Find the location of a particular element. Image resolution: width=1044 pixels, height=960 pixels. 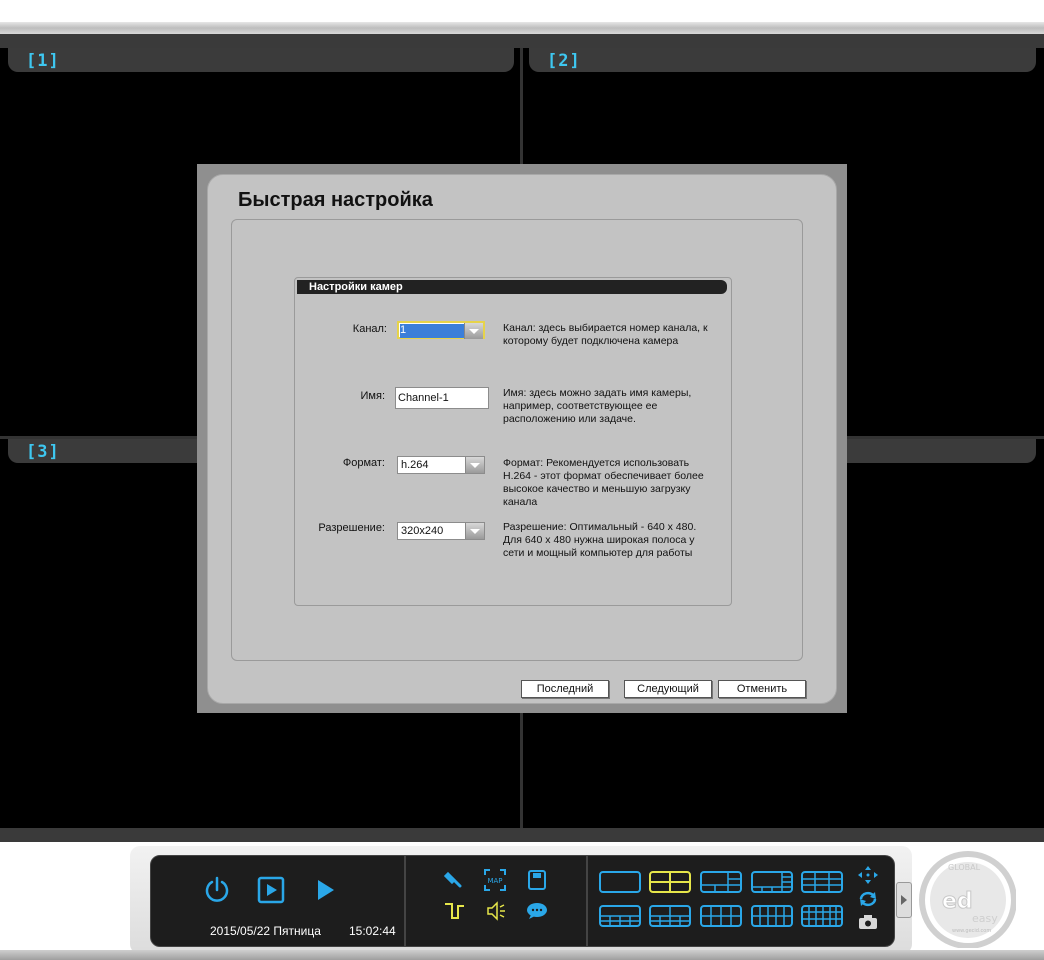

layout-1plus5-icon is located at coordinates (721, 882).